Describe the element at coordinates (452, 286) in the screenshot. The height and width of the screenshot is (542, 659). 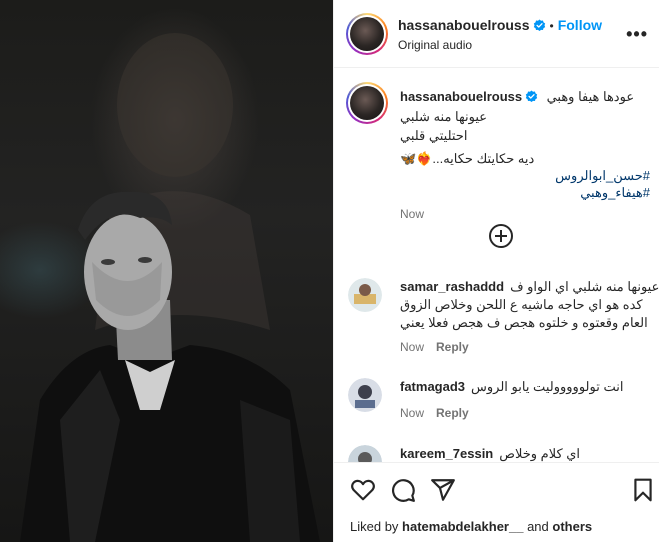
I see `comment-username: samar_rashaddd` at that location.